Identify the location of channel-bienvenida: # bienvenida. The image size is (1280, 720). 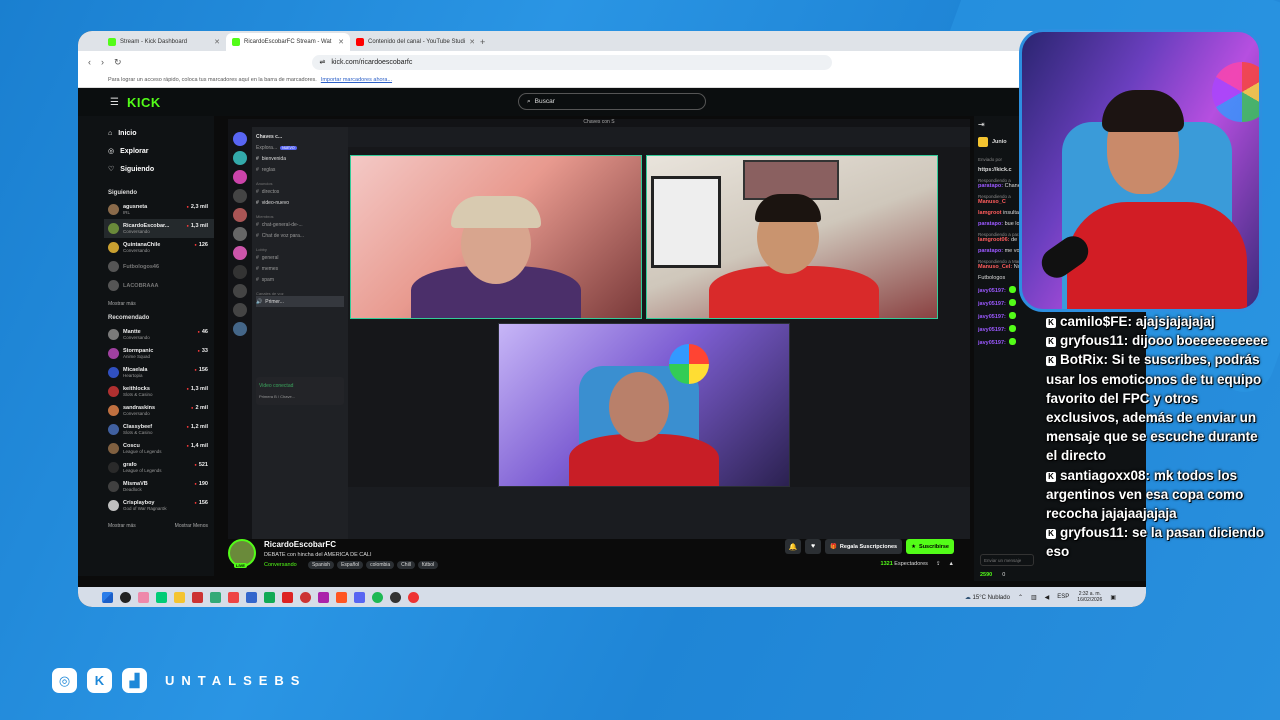
(300, 158).